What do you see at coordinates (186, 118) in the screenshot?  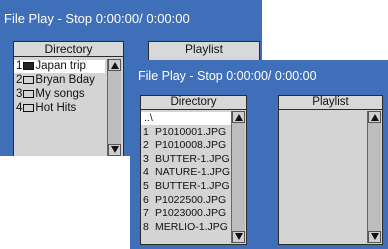 I see `parent-directory-item: ..\` at bounding box center [186, 118].